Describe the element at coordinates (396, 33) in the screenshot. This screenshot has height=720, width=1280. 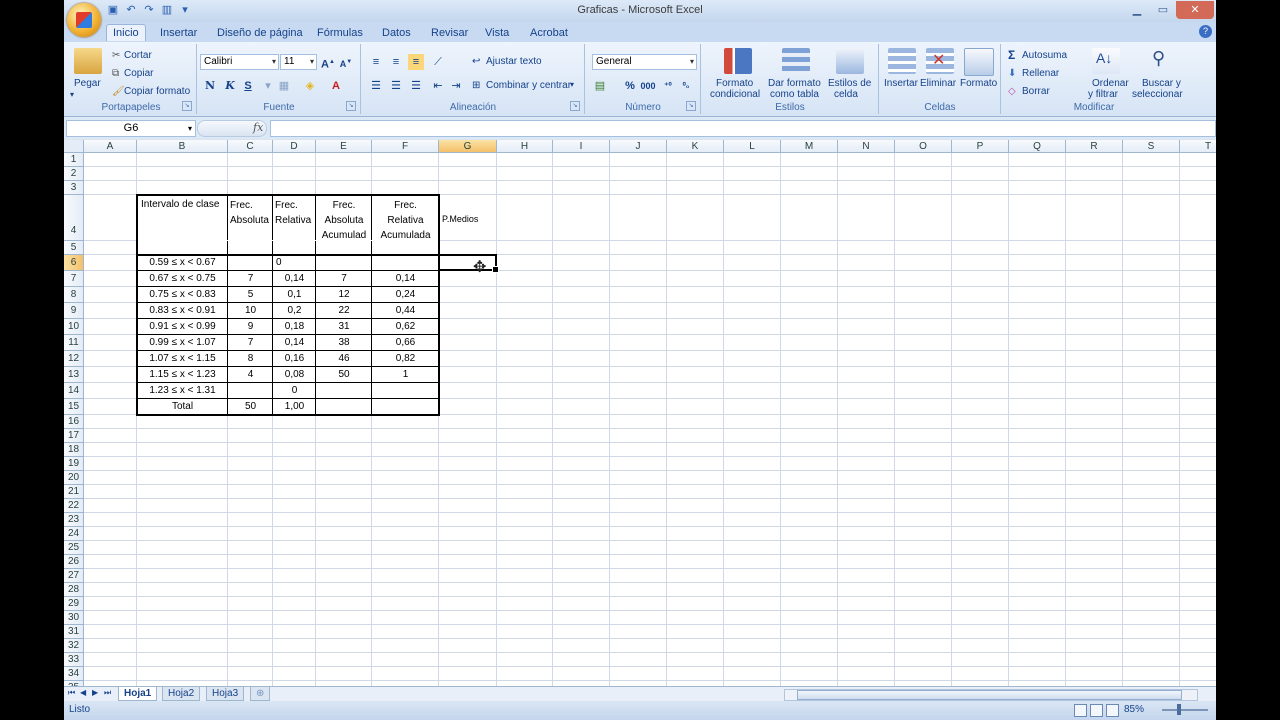
I see `tab-datos: Datos` at that location.